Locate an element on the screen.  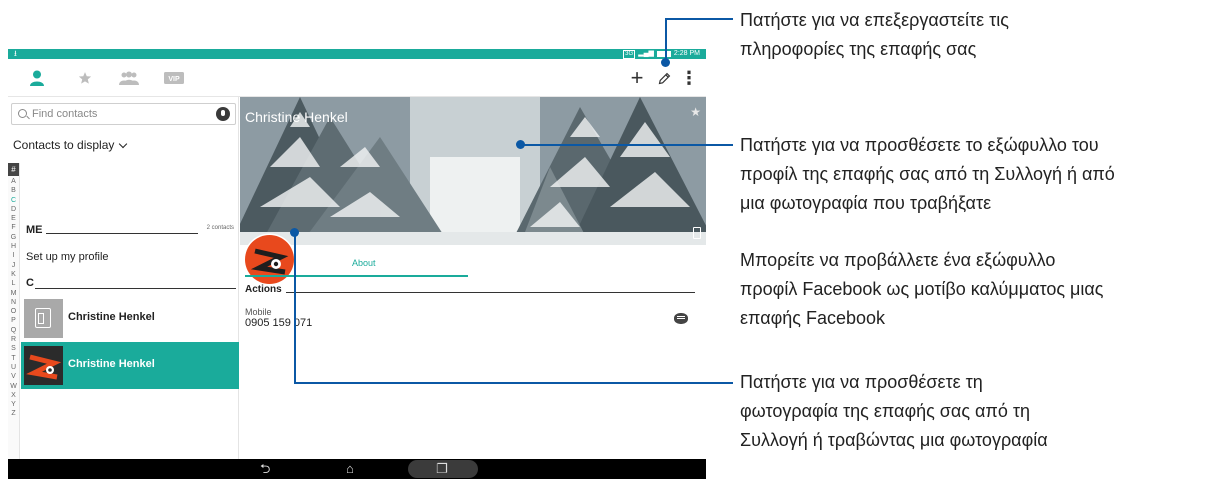
section-header-me: ME is located at coordinates (34, 230).